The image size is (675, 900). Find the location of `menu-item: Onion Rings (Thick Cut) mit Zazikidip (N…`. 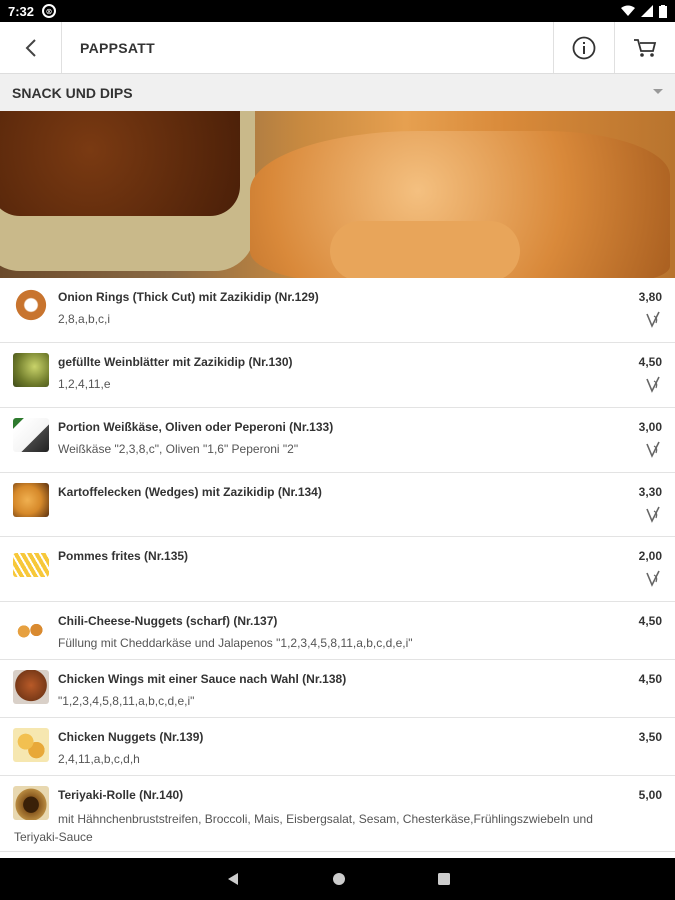

menu-item: Onion Rings (Thick Cut) mit Zazikidip (N… is located at coordinates (337, 310).